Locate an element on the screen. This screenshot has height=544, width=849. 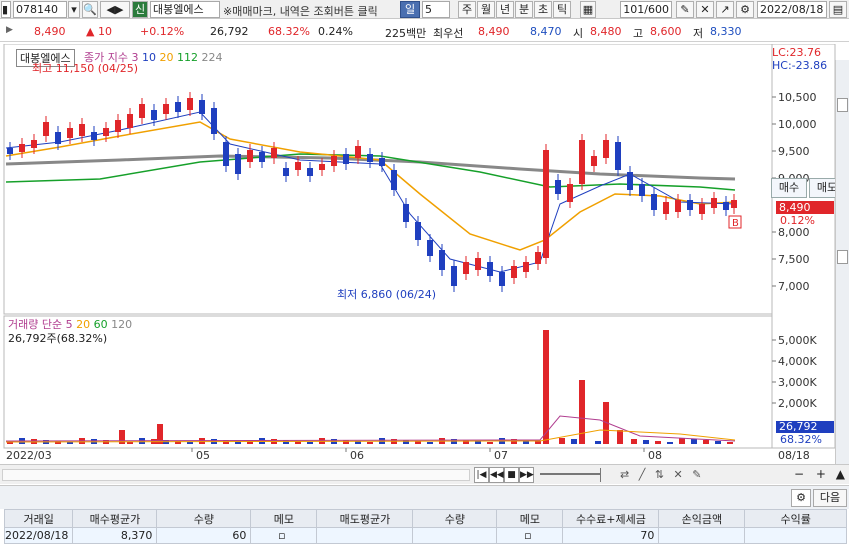
period-year-button: 년 is located at coordinates (505, 9).